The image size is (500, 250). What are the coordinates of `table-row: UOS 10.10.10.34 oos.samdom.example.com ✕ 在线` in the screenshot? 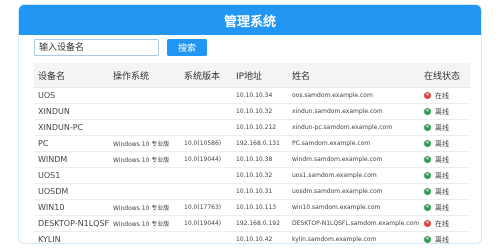 It's located at (252, 95).